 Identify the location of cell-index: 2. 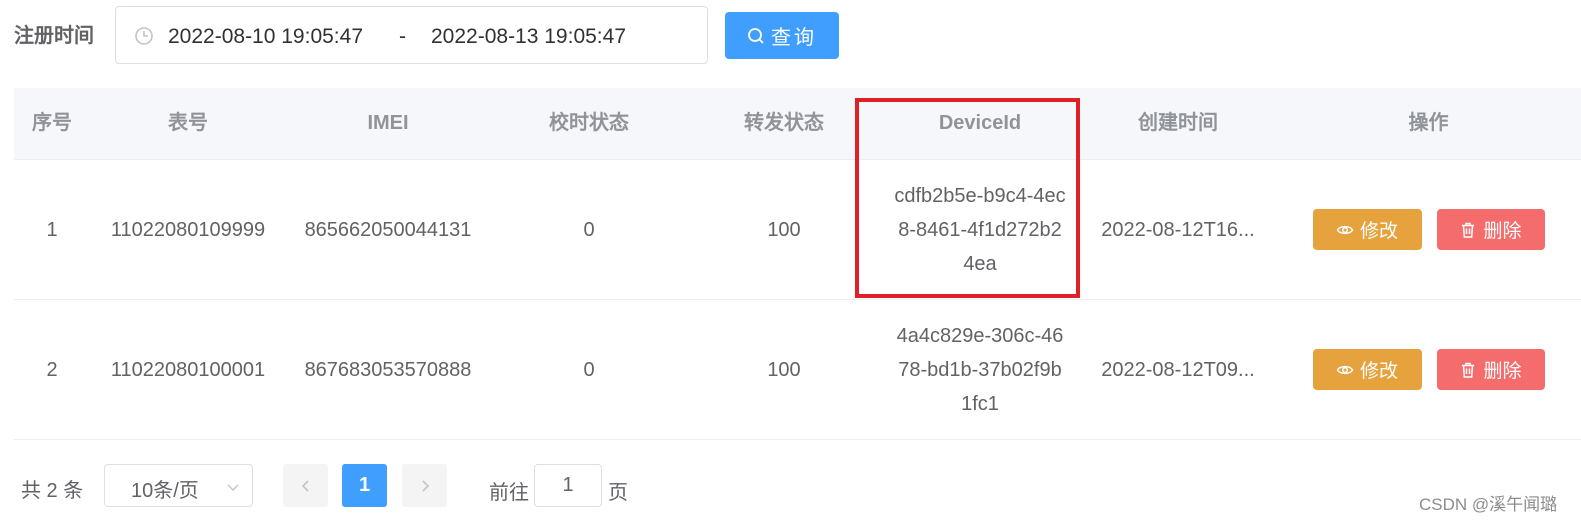
(52, 369).